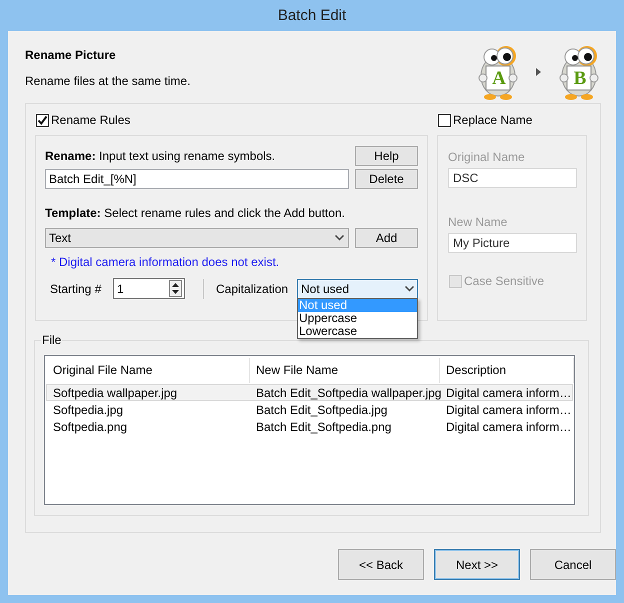 The height and width of the screenshot is (603, 624). I want to click on template-label: Template: Select rename rules and click the Add button., so click(195, 213).